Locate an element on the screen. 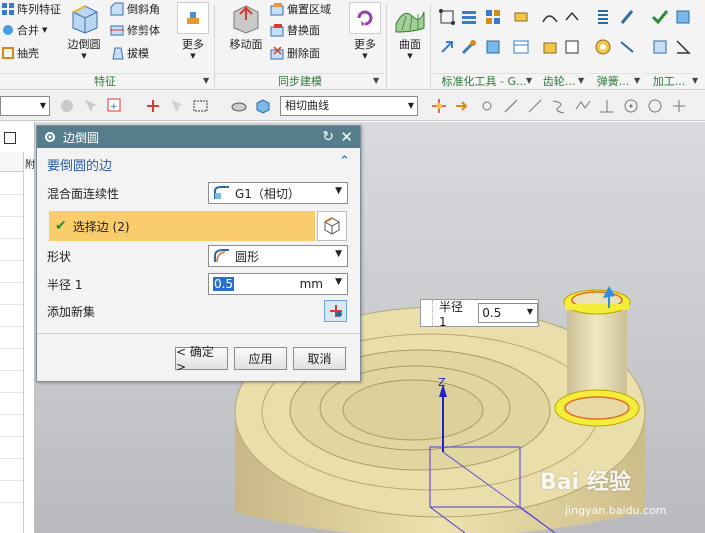  navigator-window-icon is located at coordinates (10, 138).